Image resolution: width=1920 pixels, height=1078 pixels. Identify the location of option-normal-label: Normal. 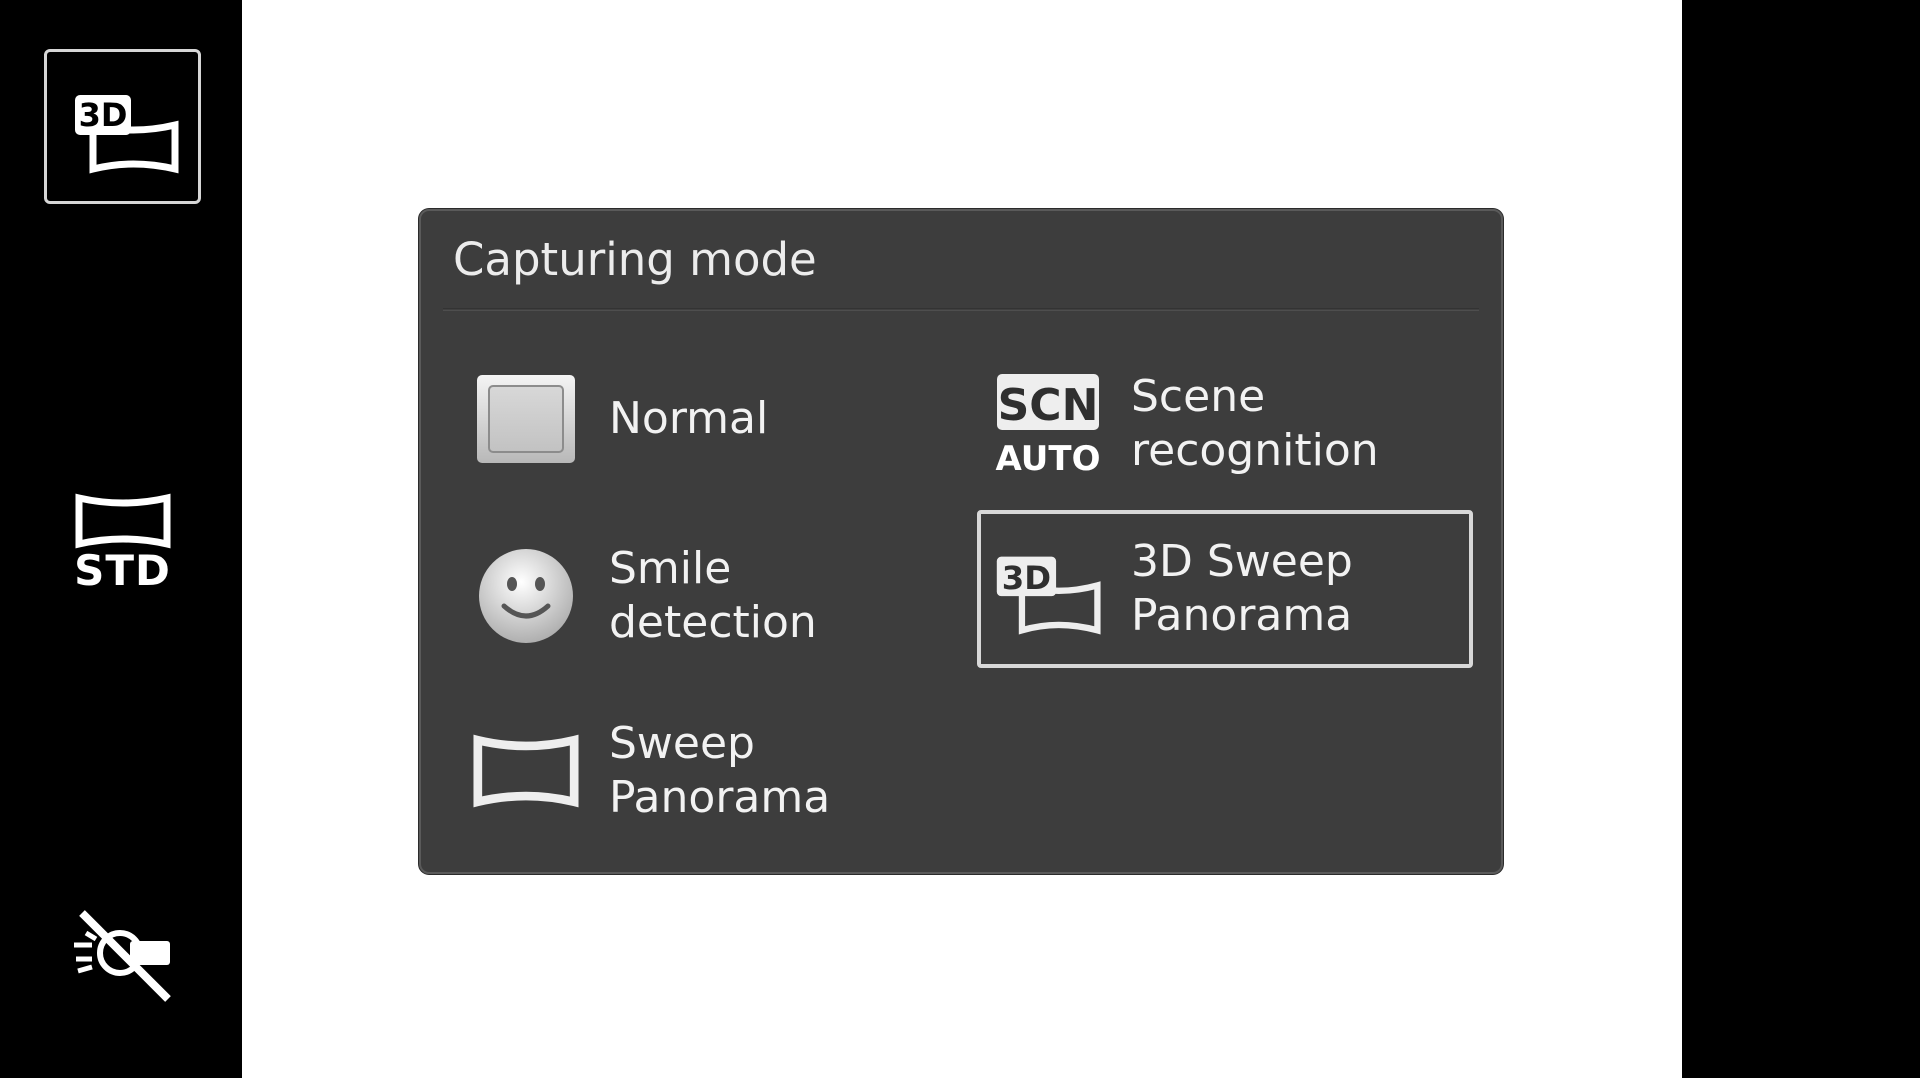
(689, 418).